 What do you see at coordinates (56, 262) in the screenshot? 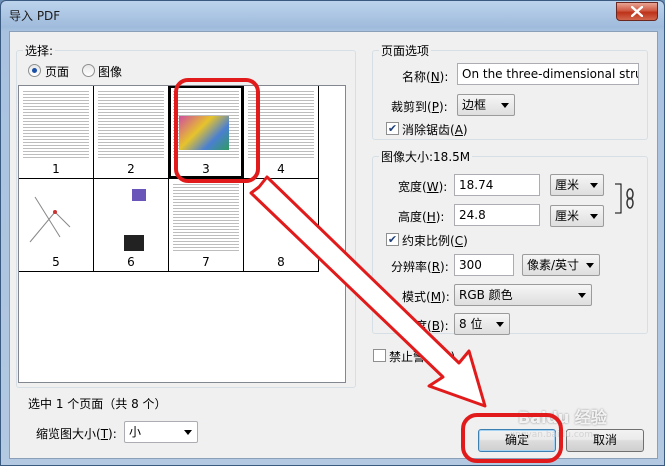
I see `page-number: 5` at bounding box center [56, 262].